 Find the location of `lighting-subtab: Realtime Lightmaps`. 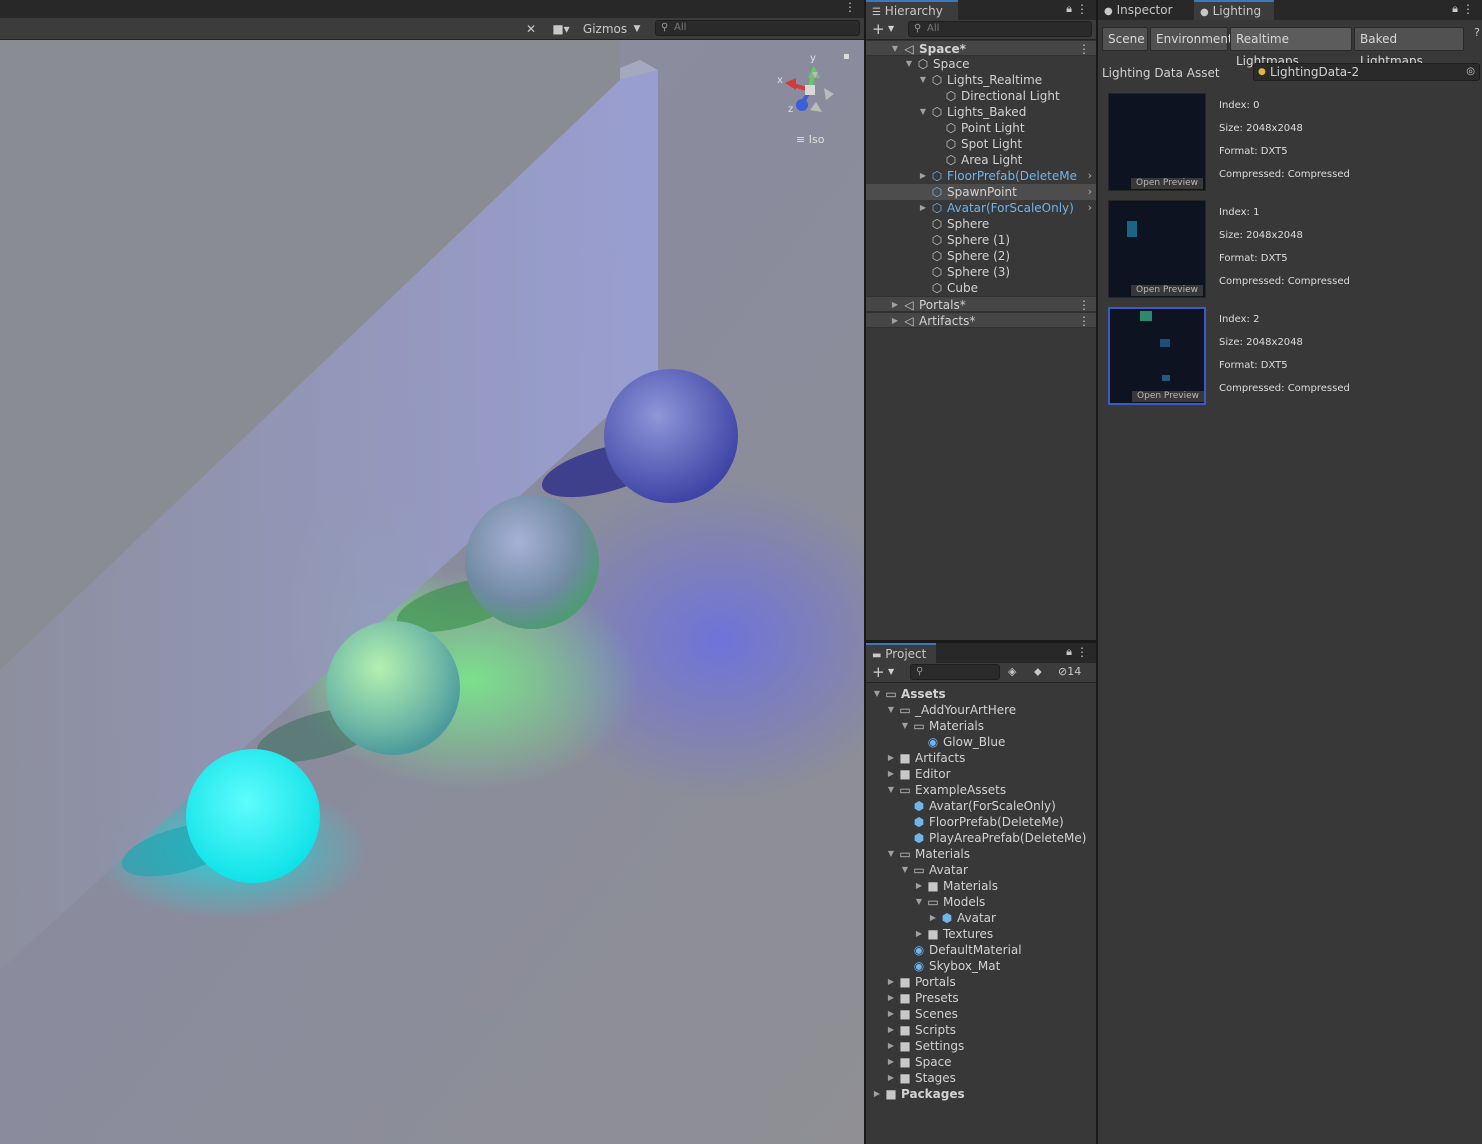

lighting-subtab: Realtime Lightmaps is located at coordinates (1291, 47).